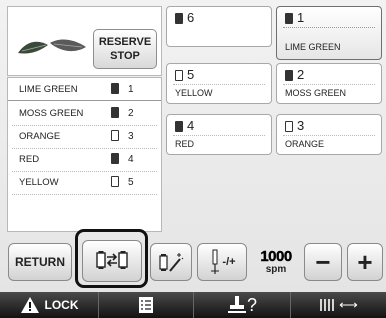 This screenshot has height=318, width=386. Describe the element at coordinates (84, 159) in the screenshot. I see `list-item: RED 4` at that location.